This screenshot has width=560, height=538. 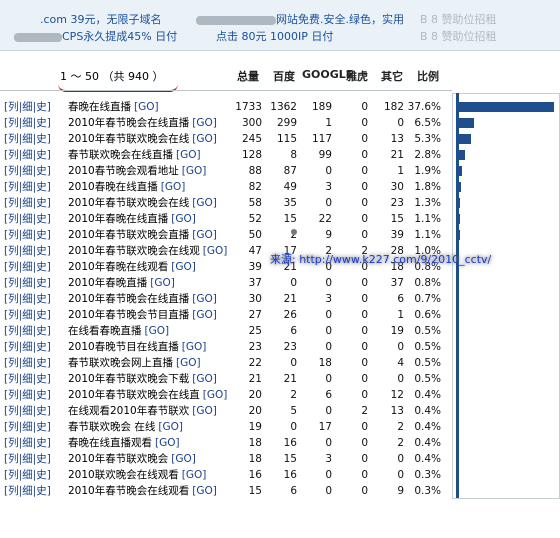 What do you see at coordinates (124, 443) in the screenshot?
I see `keyword-text: 春晚在线直播观看 [GO]` at bounding box center [124, 443].